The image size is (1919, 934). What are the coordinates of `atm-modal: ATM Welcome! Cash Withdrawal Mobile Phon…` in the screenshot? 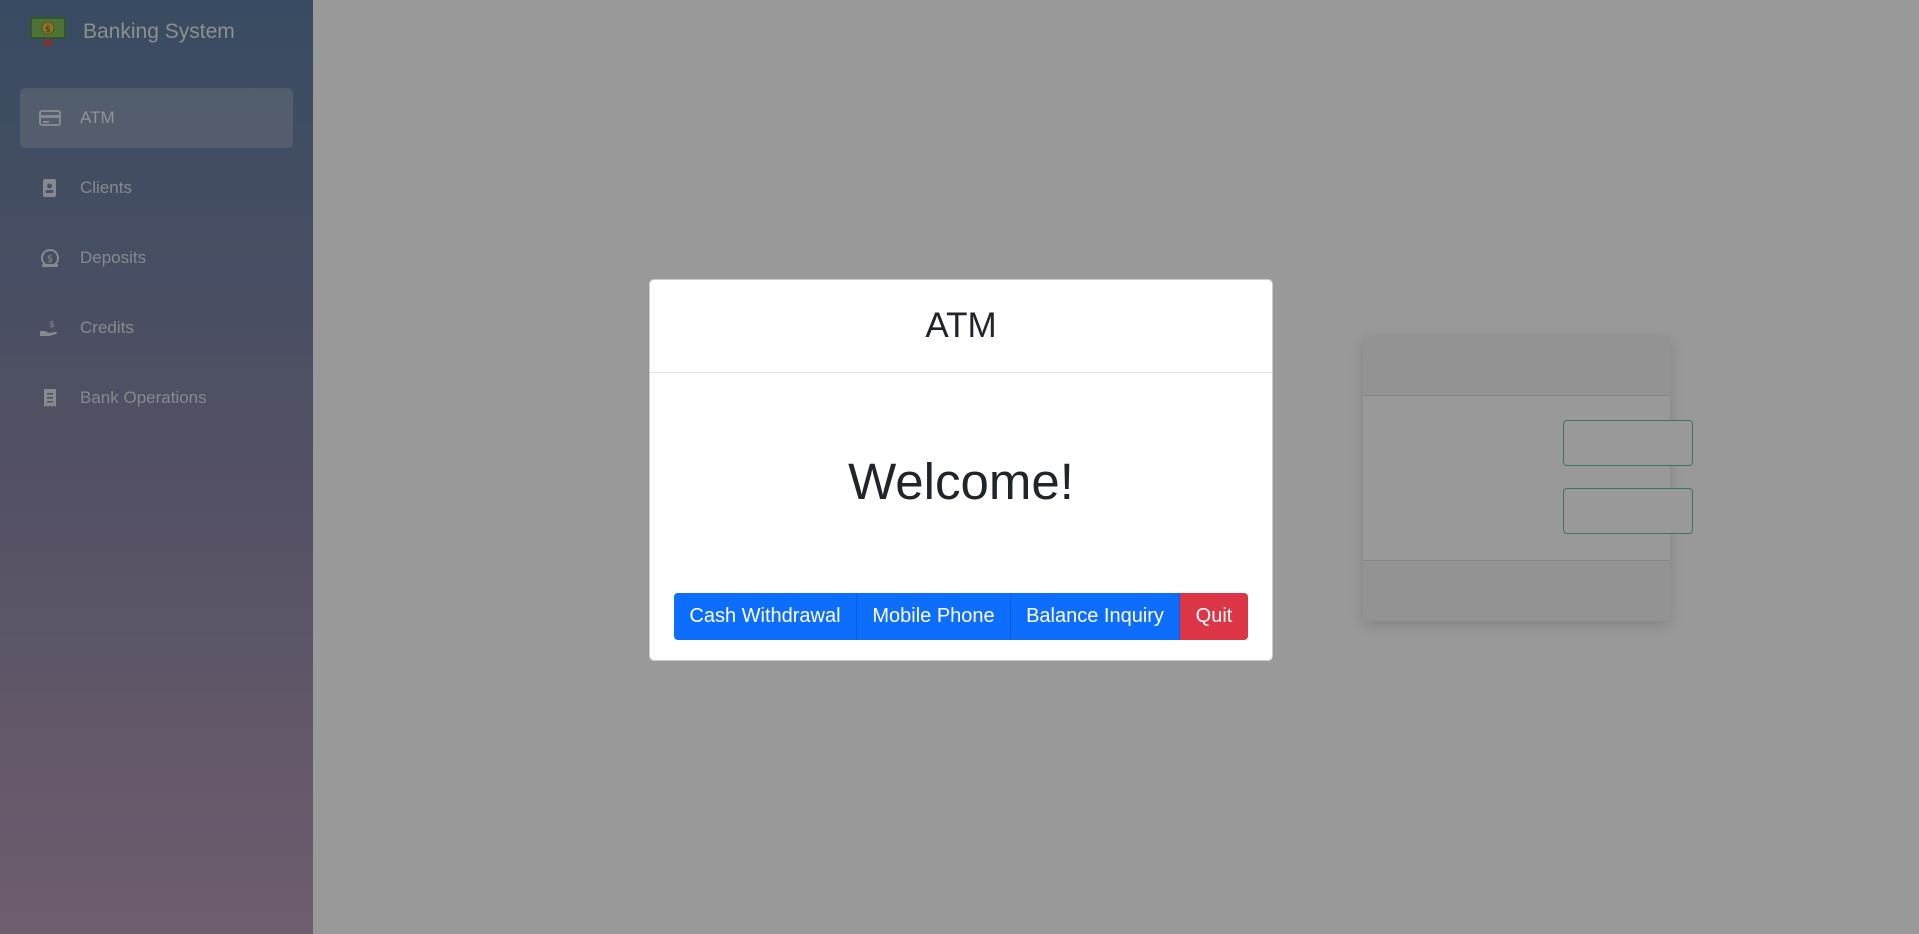 It's located at (961, 470).